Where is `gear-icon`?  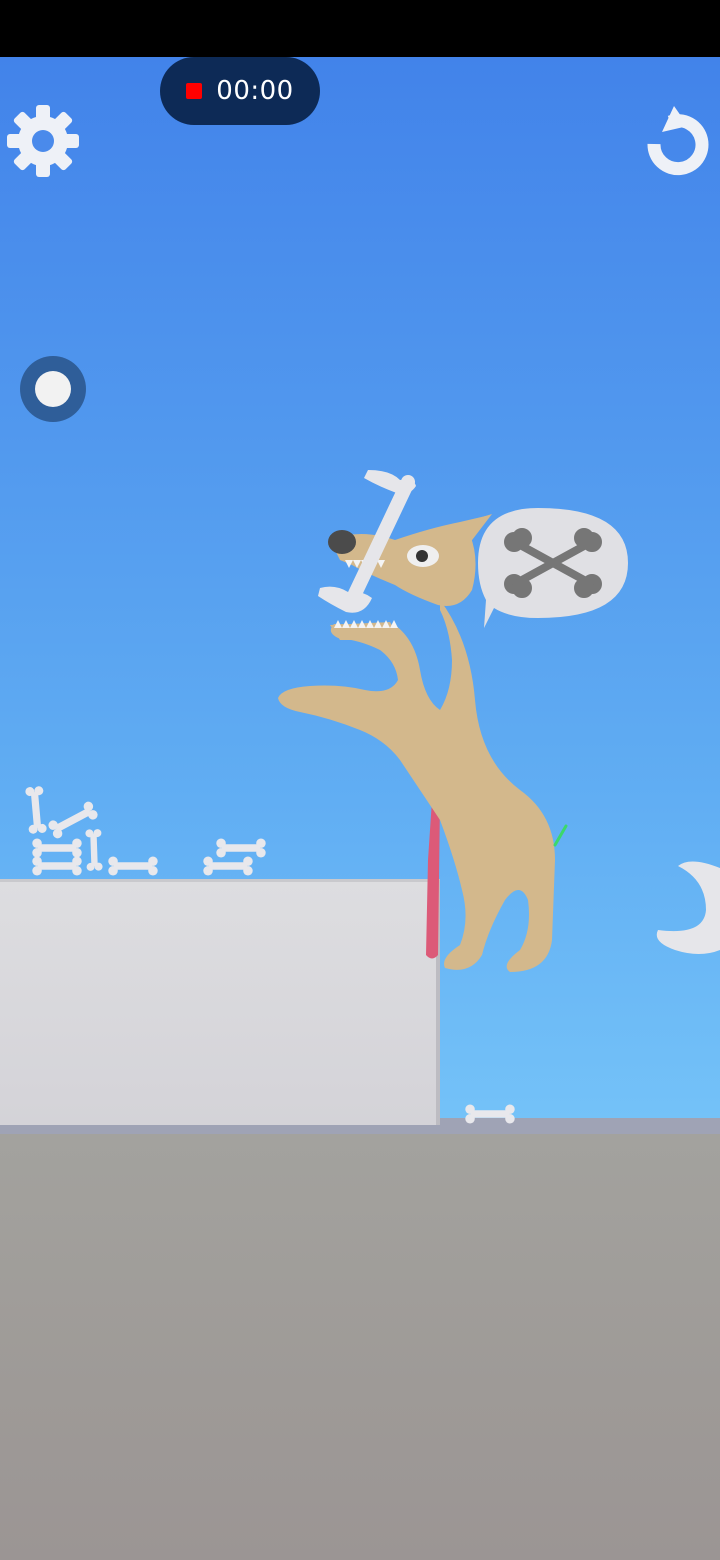 gear-icon is located at coordinates (43, 141).